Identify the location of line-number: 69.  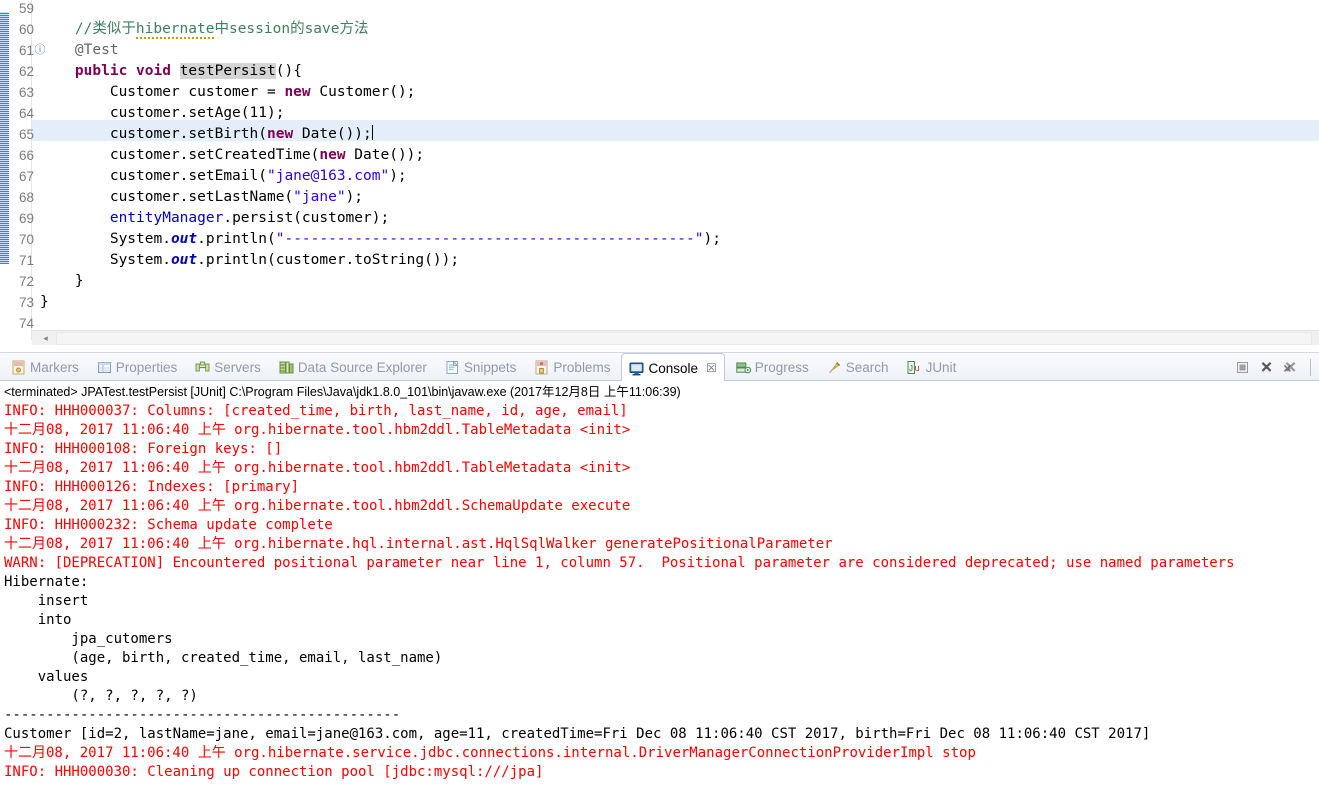
(26, 218).